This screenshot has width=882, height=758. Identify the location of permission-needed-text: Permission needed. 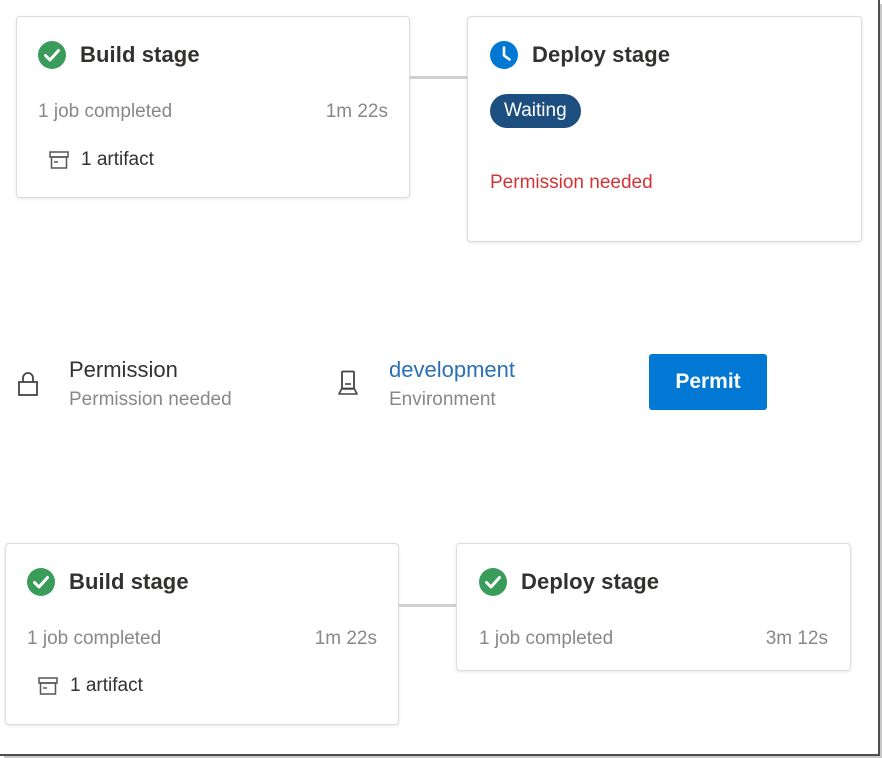
(571, 182).